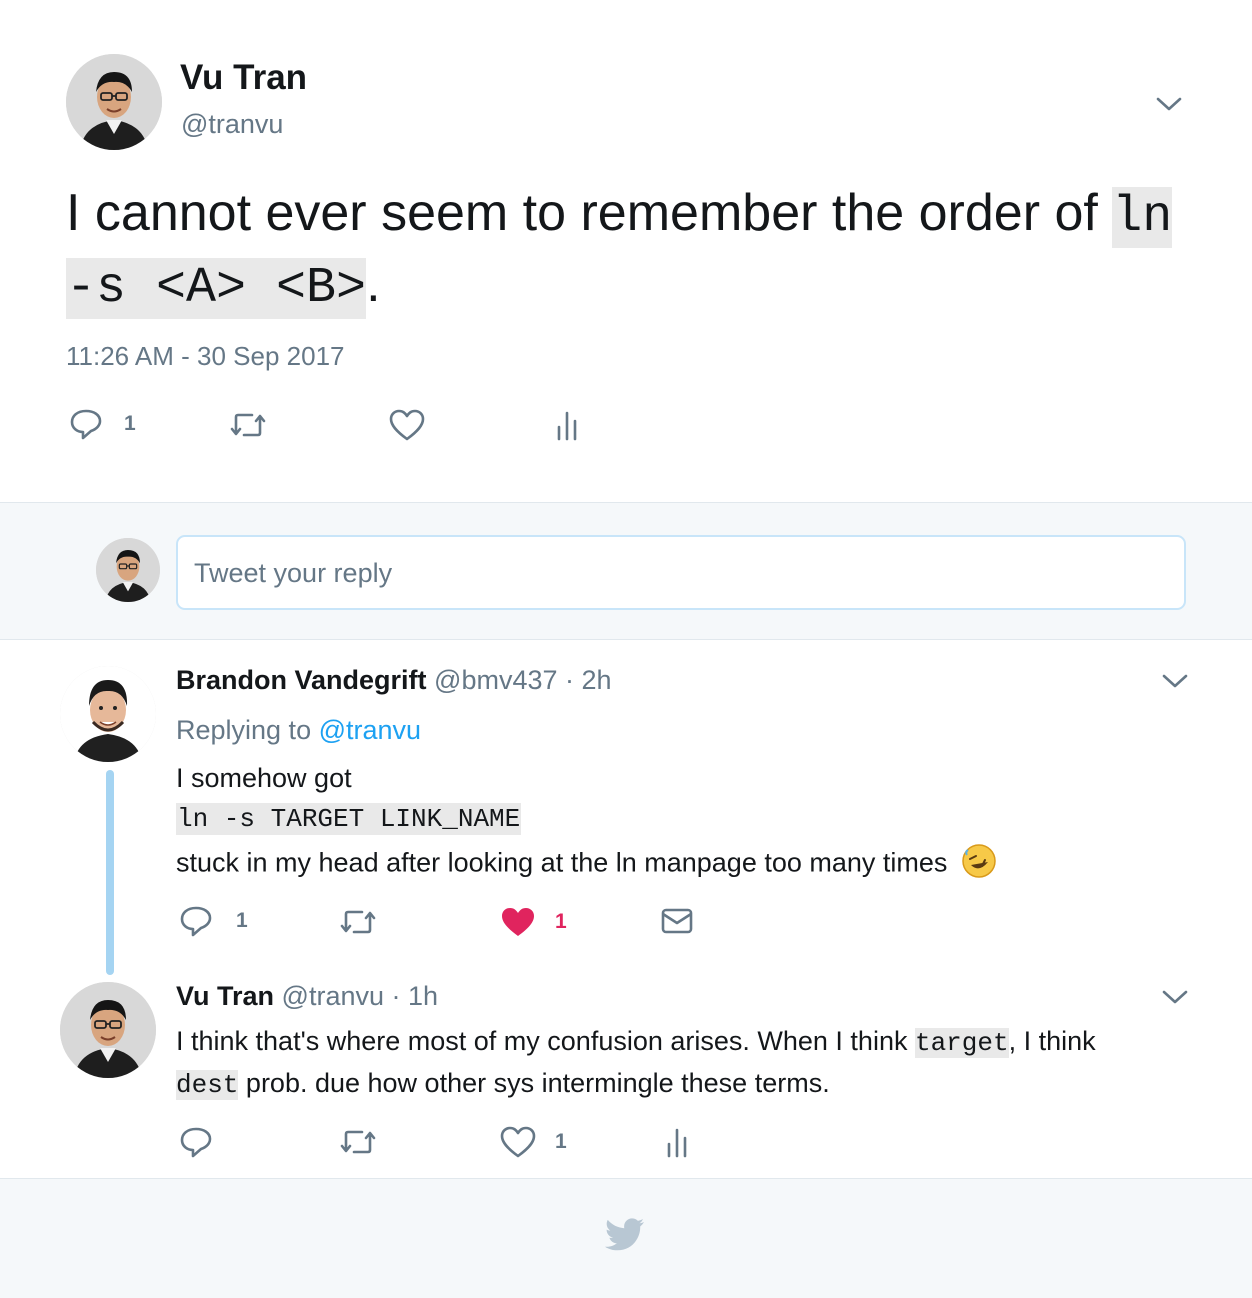 This screenshot has height=1298, width=1252. I want to click on footer, so click(626, 1238).